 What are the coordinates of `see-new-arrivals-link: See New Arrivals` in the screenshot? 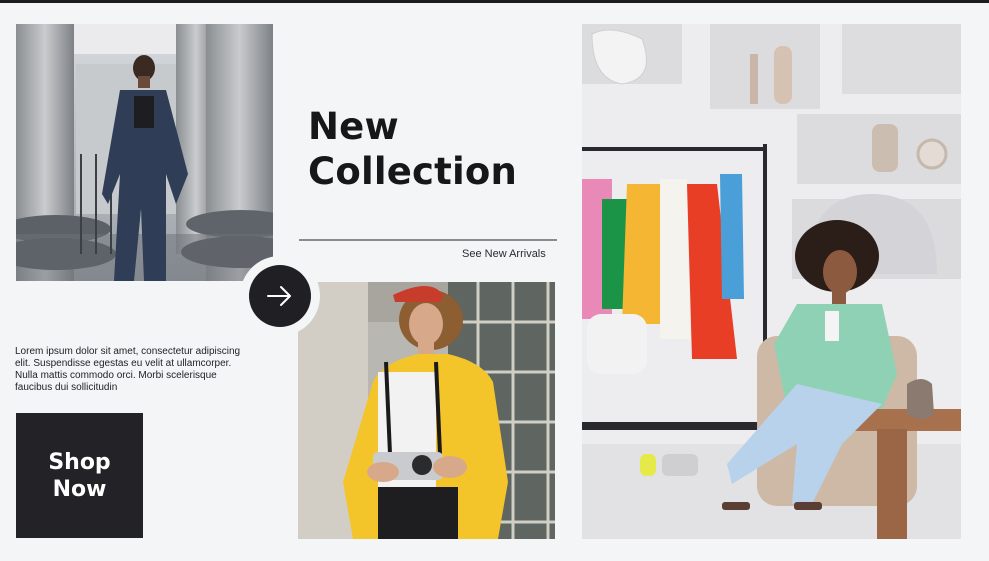 It's located at (504, 254).